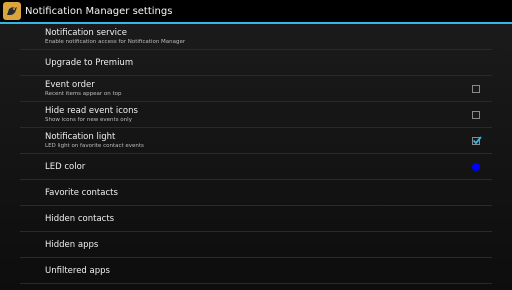 This screenshot has width=512, height=290. I want to click on setting-hidden-apps: Hidden apps, so click(256, 245).